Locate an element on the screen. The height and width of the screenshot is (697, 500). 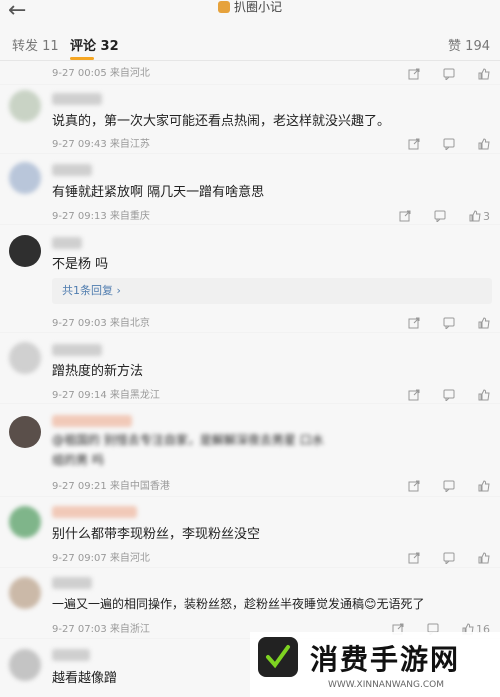
reply-count-link: 共1条回复 › is located at coordinates (272, 291).